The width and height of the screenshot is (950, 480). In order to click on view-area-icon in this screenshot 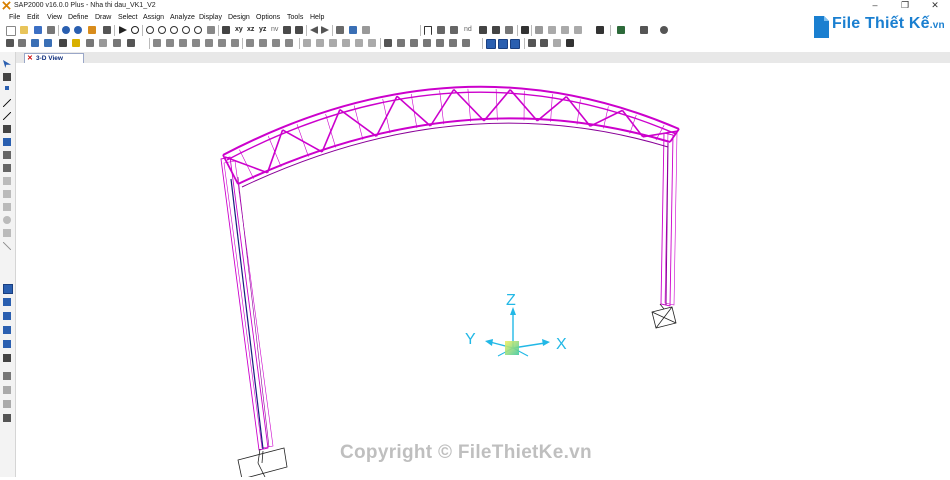, I will do `click(414, 43)`.